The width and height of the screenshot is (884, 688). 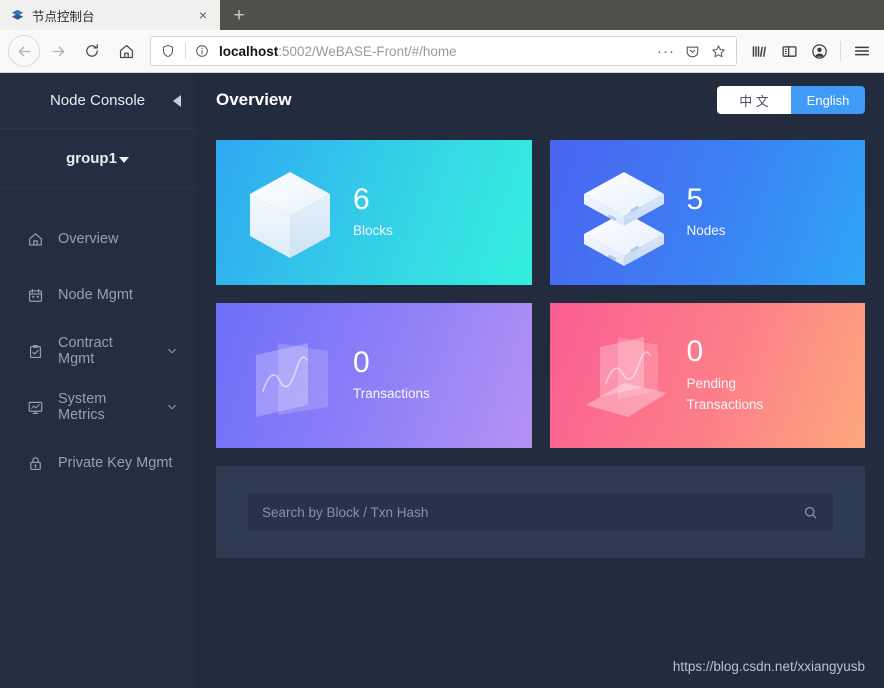 I want to click on calendar-icon, so click(x=35, y=295).